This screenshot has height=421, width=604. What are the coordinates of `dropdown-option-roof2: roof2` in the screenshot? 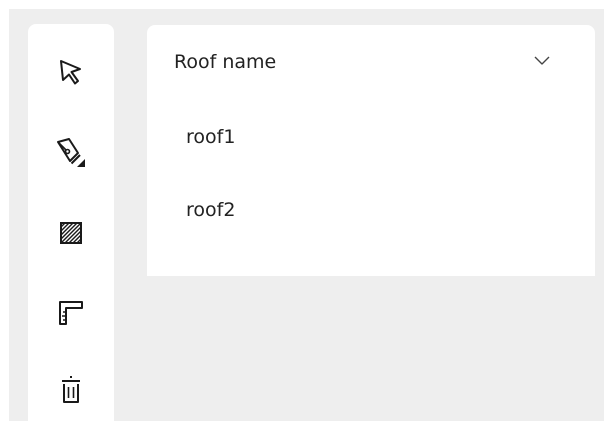 It's located at (371, 210).